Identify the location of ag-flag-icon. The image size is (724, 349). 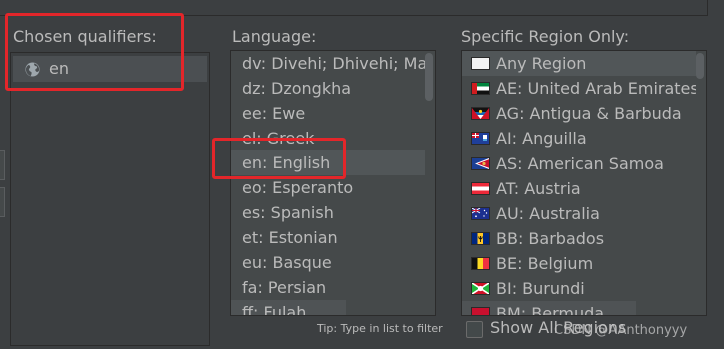
(480, 113).